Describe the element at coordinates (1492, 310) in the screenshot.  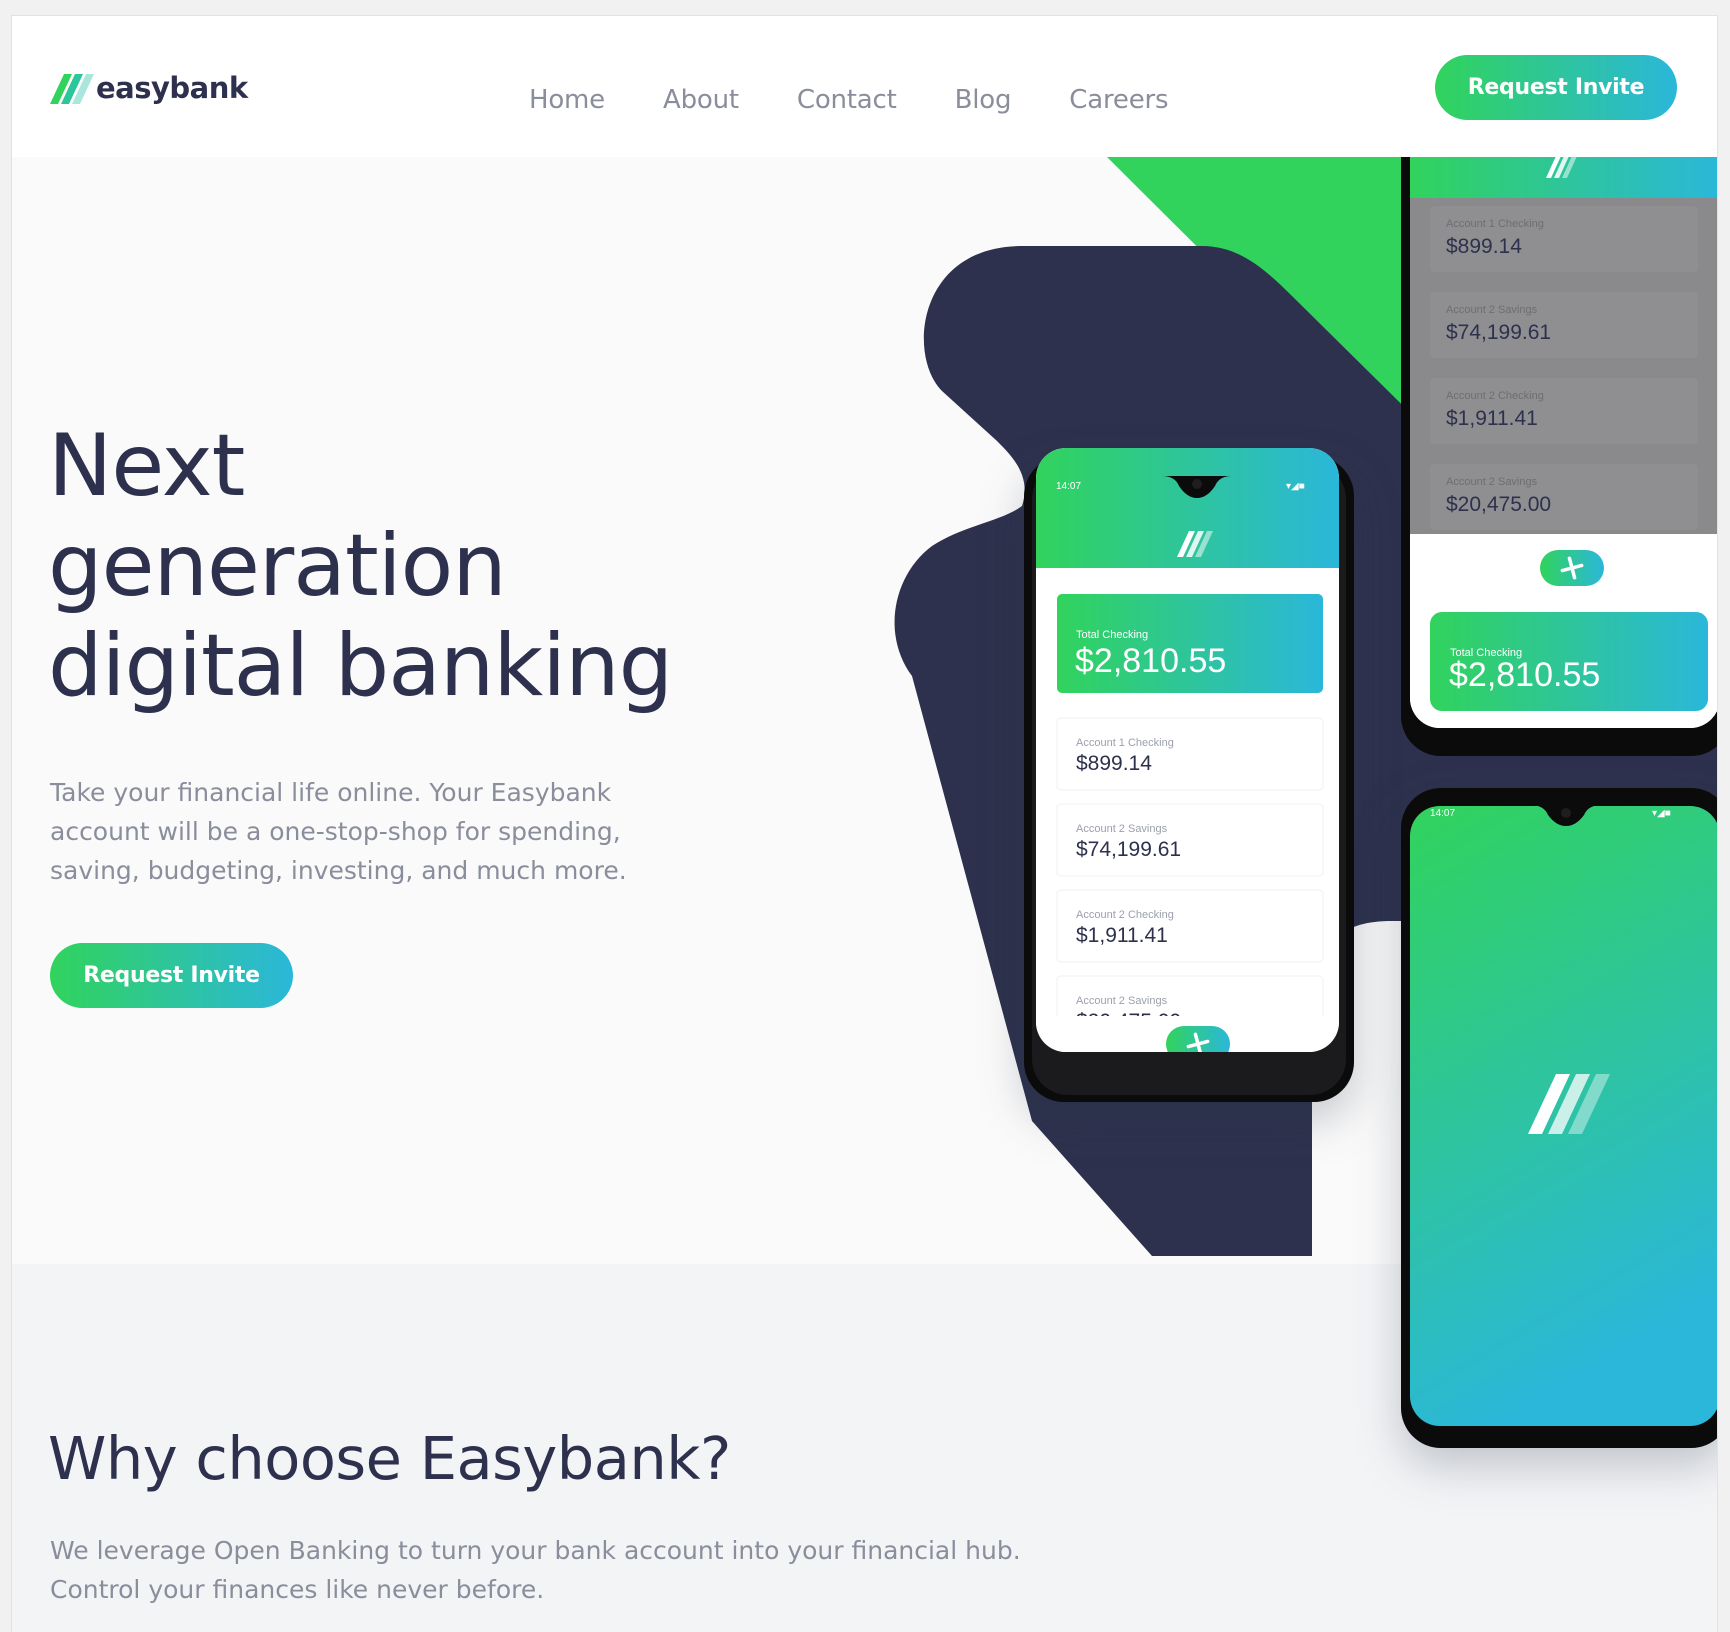
I see `account-label-b2: Account 2 Savings` at that location.